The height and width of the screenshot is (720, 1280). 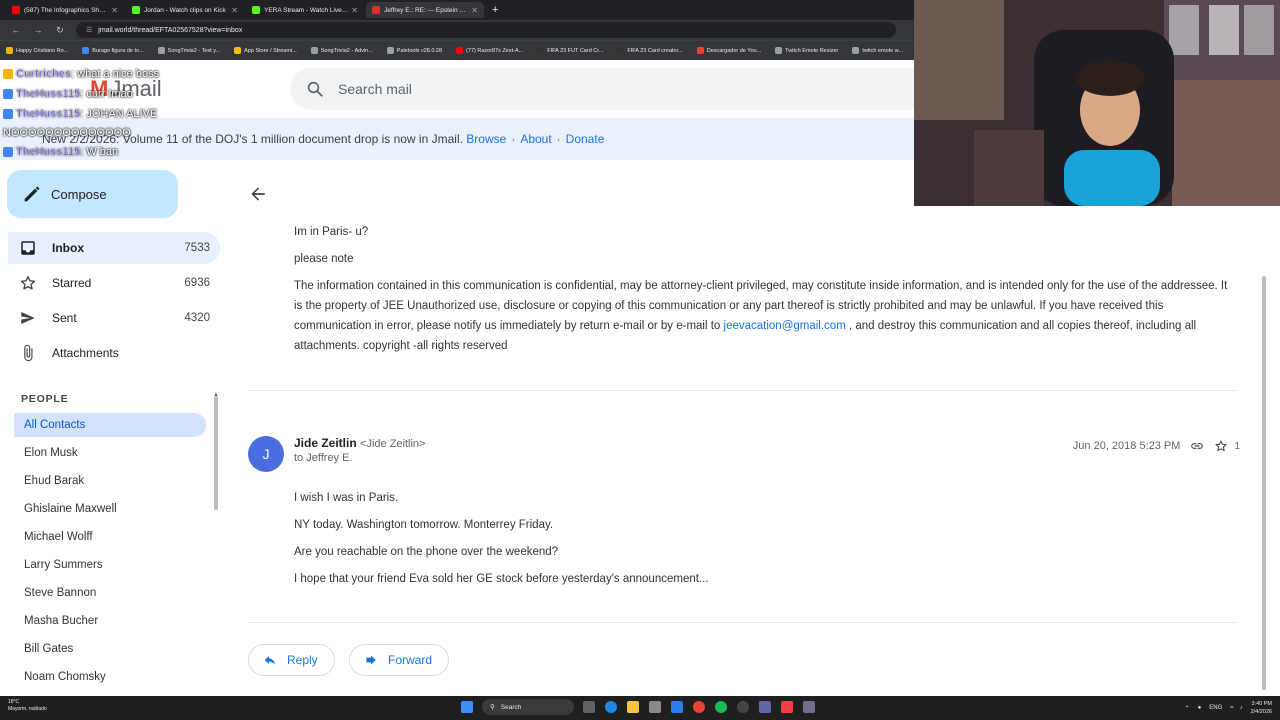 I want to click on taskbar-apps: ⚲ Search, so click(x=638, y=707).